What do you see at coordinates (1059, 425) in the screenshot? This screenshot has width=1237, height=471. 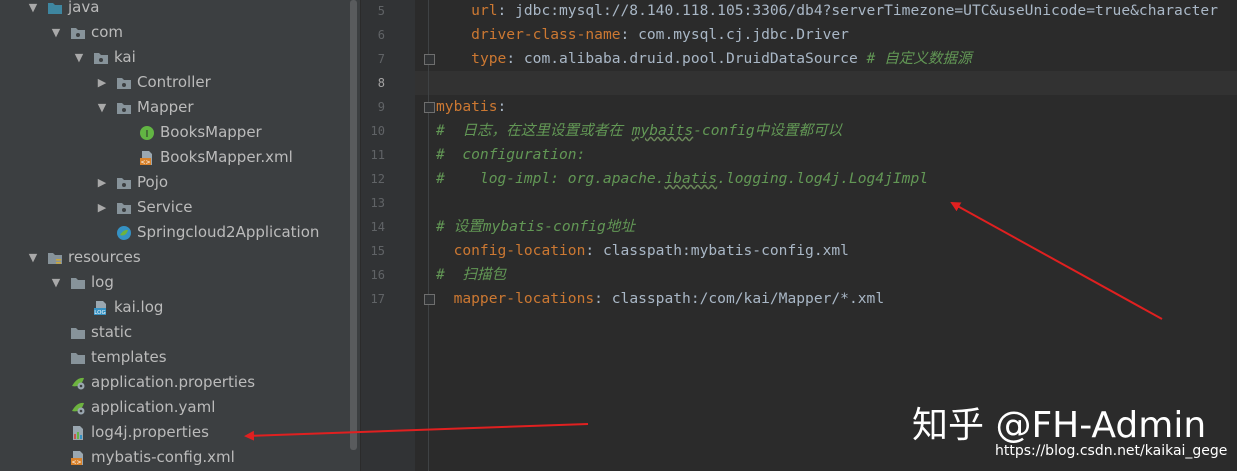 I see `watermark-title: 知乎 @FH-Admin` at bounding box center [1059, 425].